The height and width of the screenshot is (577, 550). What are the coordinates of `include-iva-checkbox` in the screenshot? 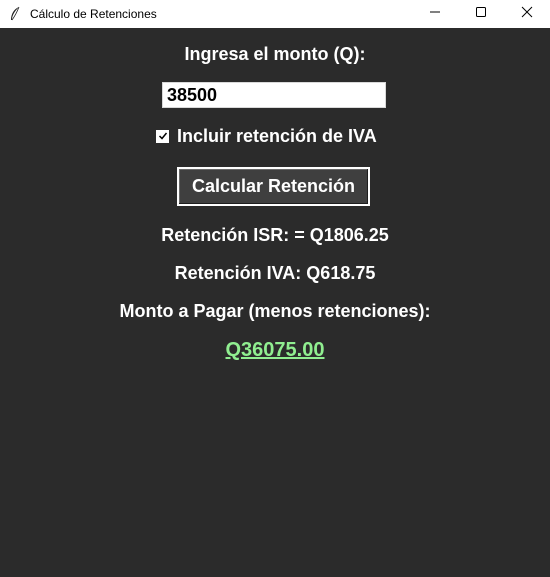 It's located at (162, 136).